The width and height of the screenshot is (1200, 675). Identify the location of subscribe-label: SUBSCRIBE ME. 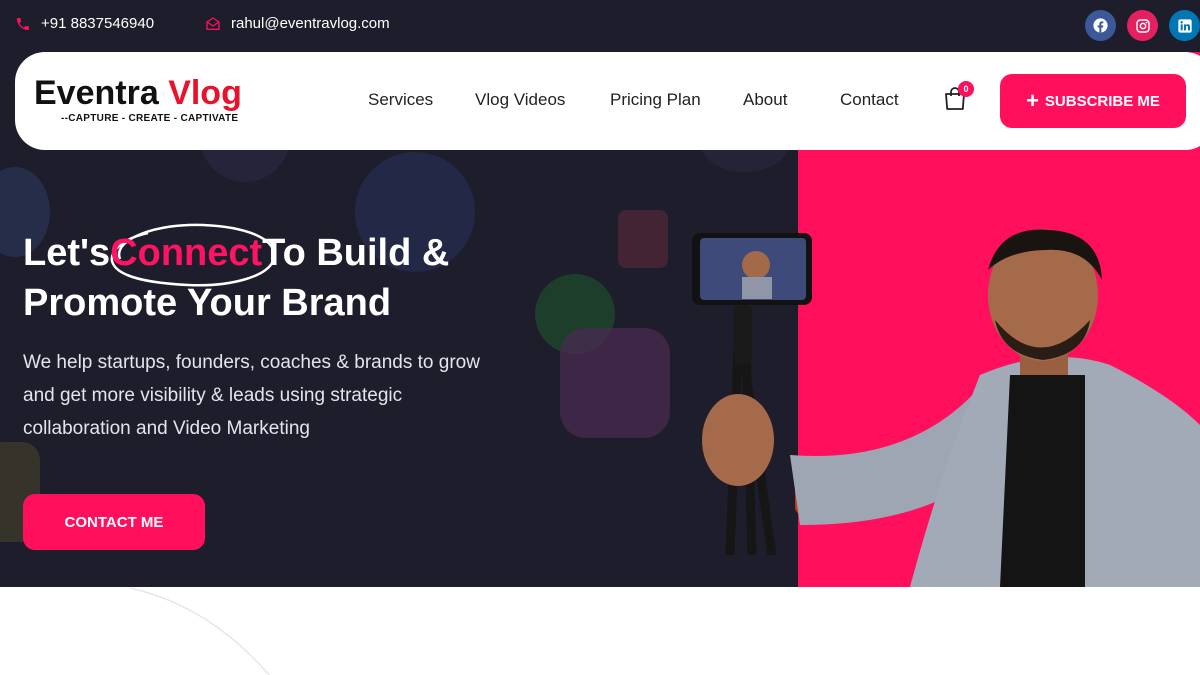
(1102, 101).